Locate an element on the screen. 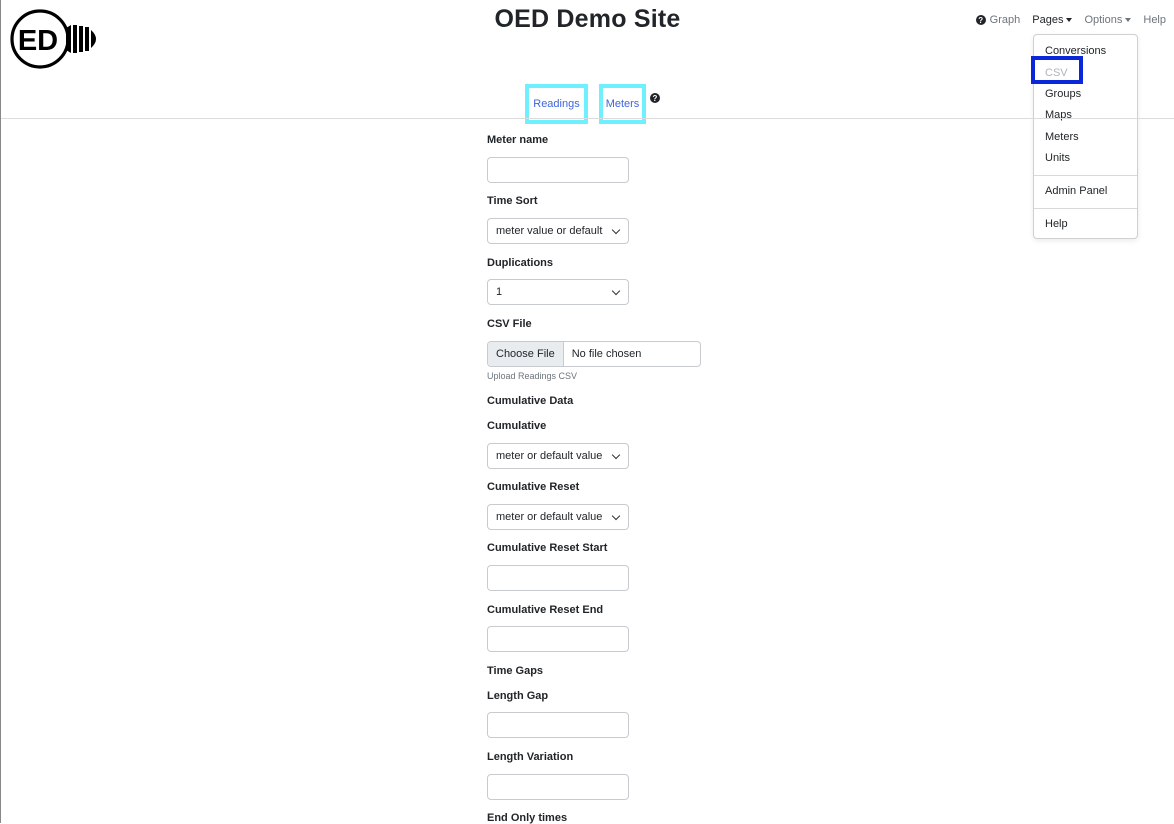  nav-graph-label: Graph is located at coordinates (1005, 20).